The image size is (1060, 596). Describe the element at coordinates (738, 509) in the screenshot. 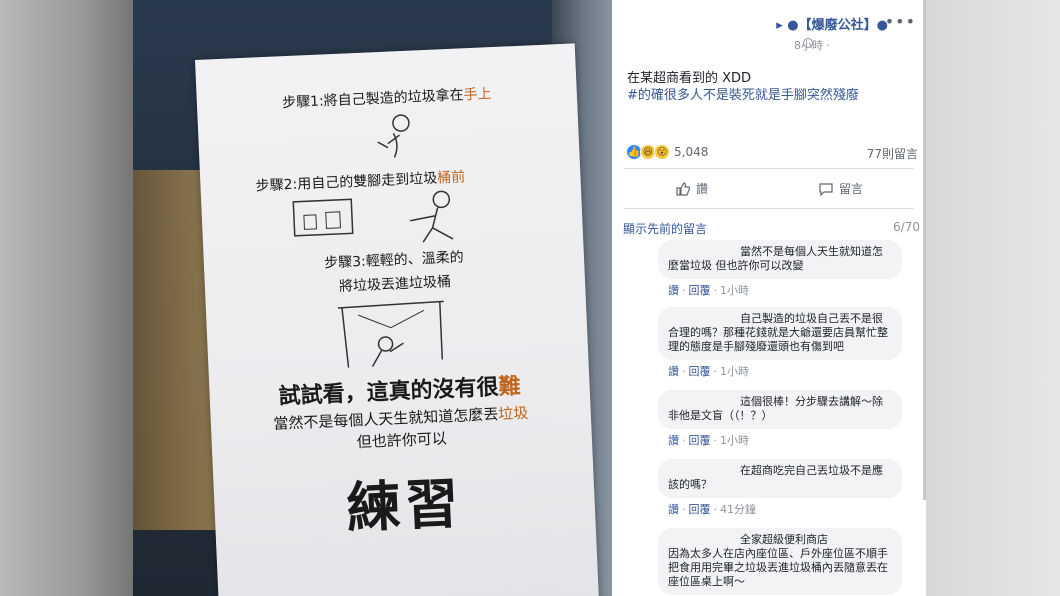

I see `comment-time: 41分鐘` at that location.